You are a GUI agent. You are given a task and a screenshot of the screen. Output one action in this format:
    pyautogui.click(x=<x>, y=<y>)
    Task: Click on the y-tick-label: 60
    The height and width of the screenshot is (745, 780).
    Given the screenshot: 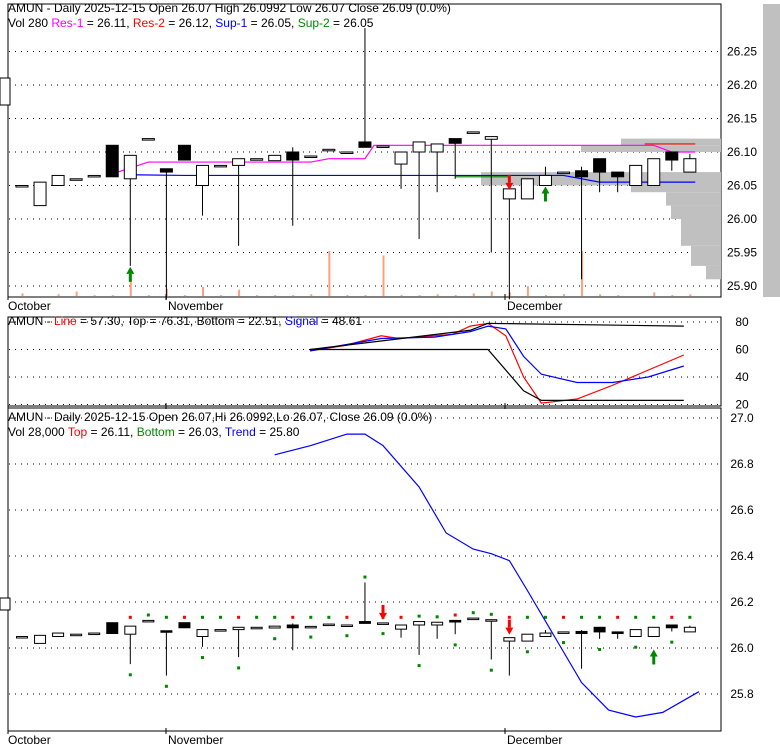 What is the action you would take?
    pyautogui.click(x=742, y=350)
    